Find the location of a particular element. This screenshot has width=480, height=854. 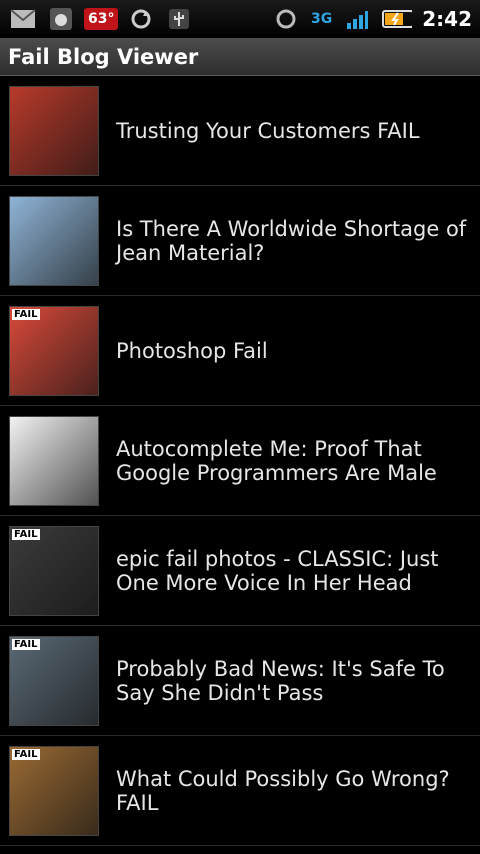

list-item: FAIL What Could Possibly Go Wrong? FAIL is located at coordinates (240, 791).